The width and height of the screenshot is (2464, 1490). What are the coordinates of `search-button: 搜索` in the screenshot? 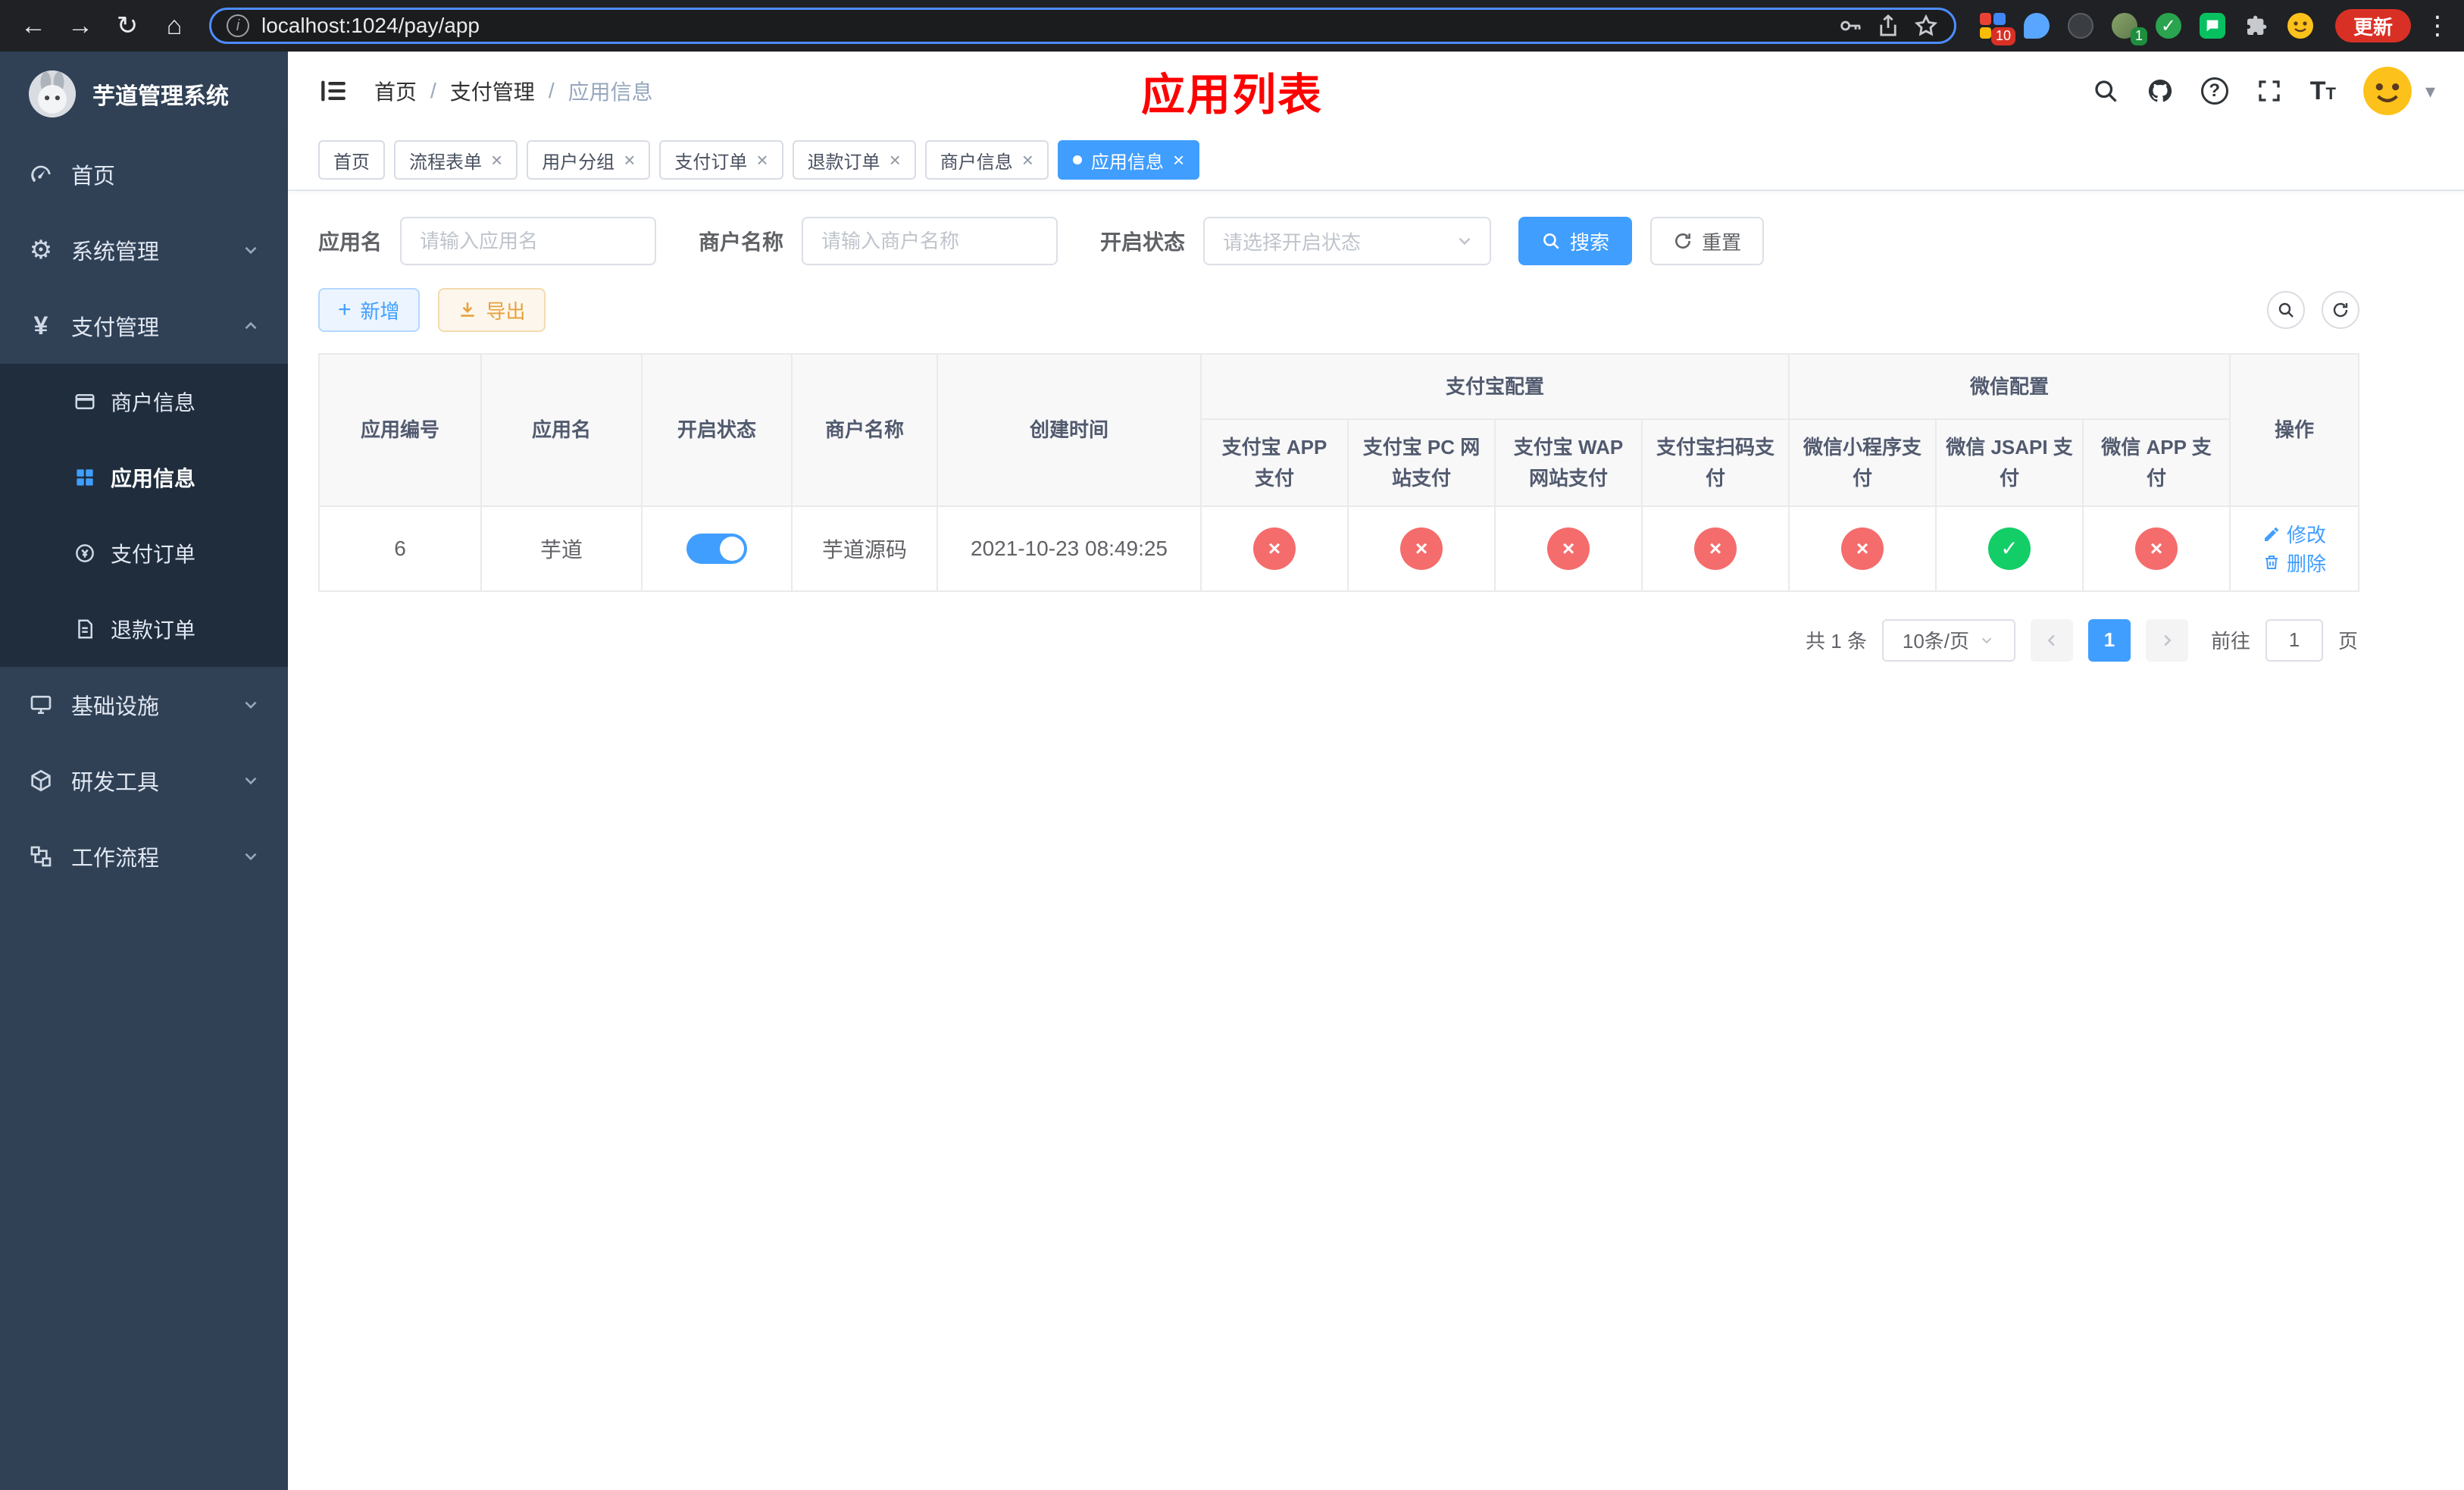 It's located at (1575, 241).